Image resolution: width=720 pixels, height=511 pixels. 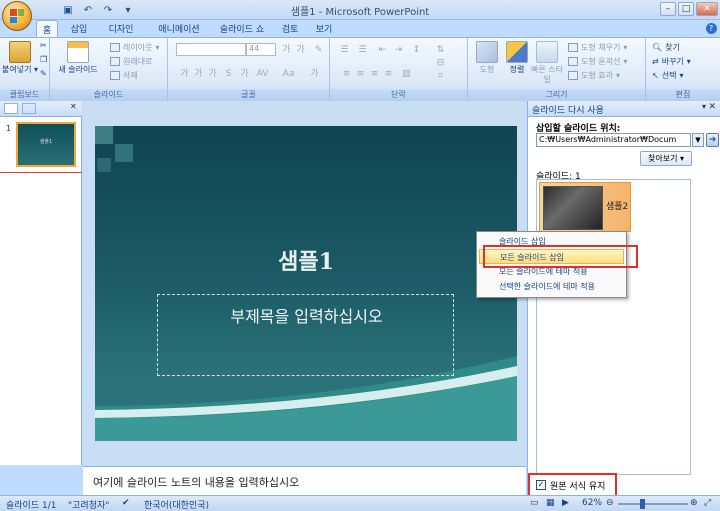 I want to click on keep-formatting-highlight, so click(x=572, y=485).